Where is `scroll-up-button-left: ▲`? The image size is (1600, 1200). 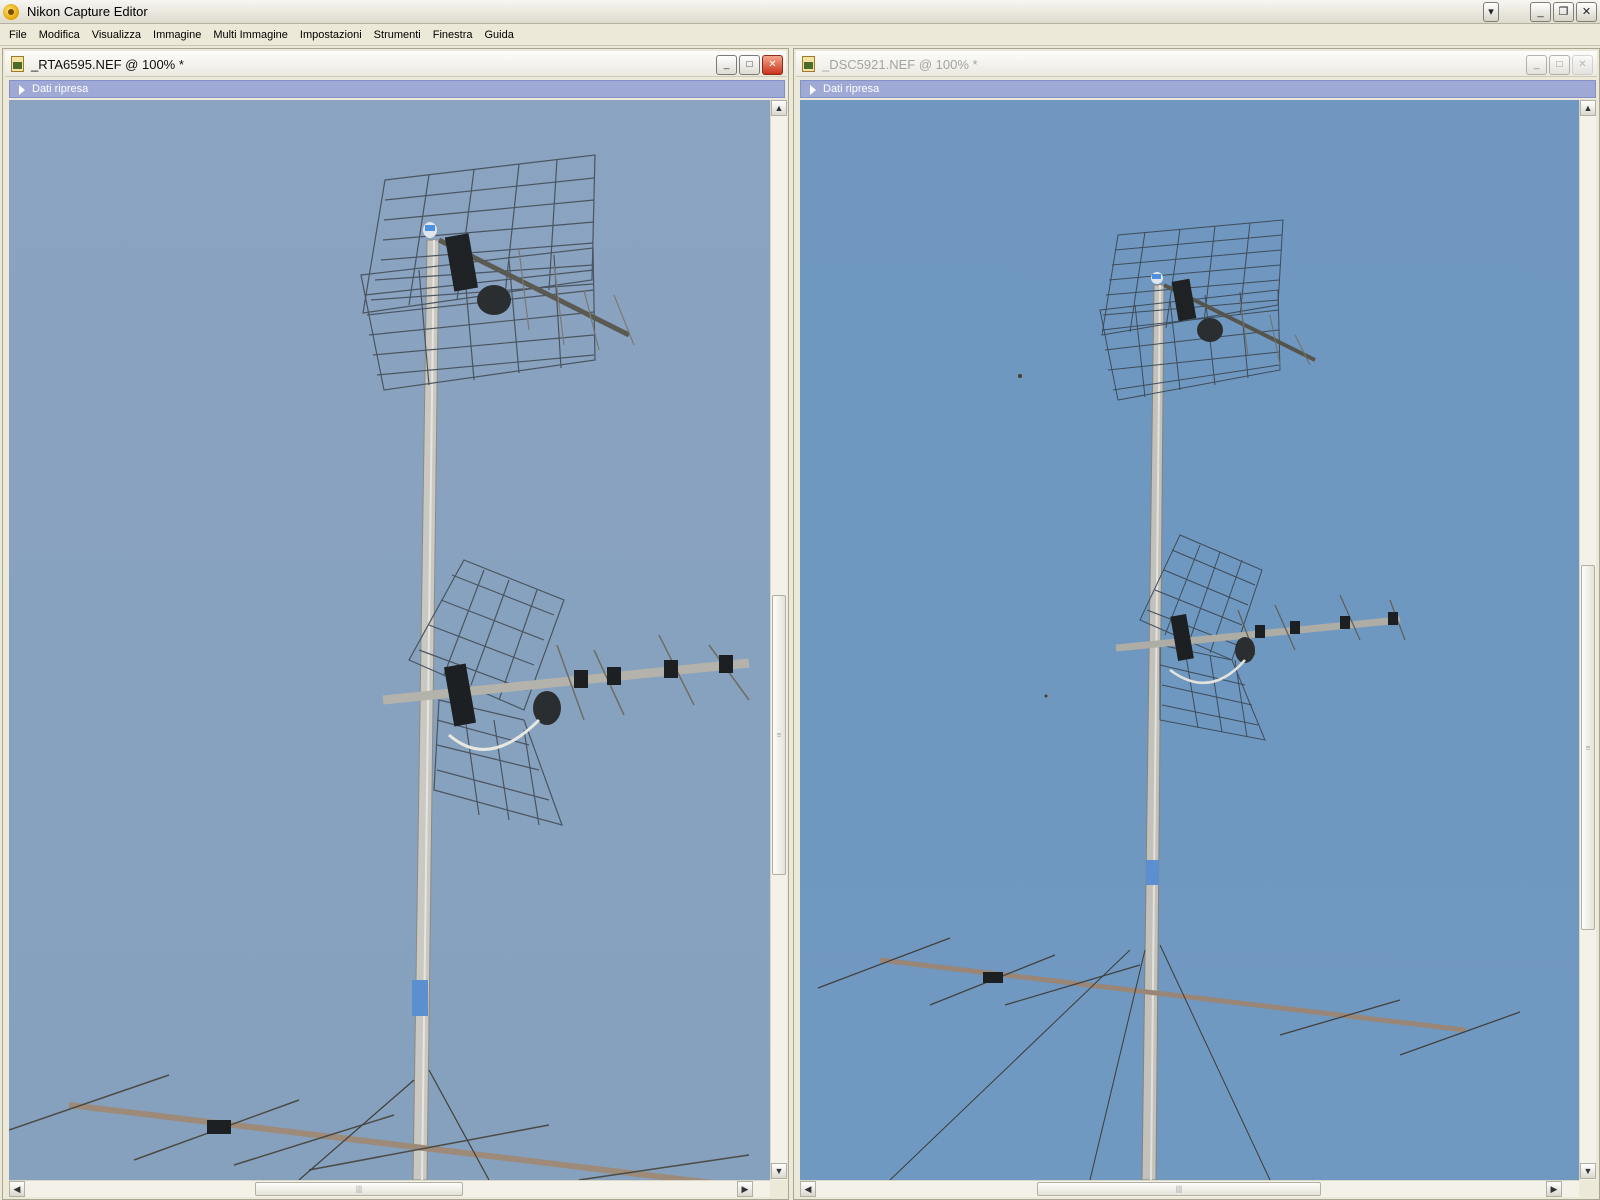
scroll-up-button-left: ▲ is located at coordinates (779, 108).